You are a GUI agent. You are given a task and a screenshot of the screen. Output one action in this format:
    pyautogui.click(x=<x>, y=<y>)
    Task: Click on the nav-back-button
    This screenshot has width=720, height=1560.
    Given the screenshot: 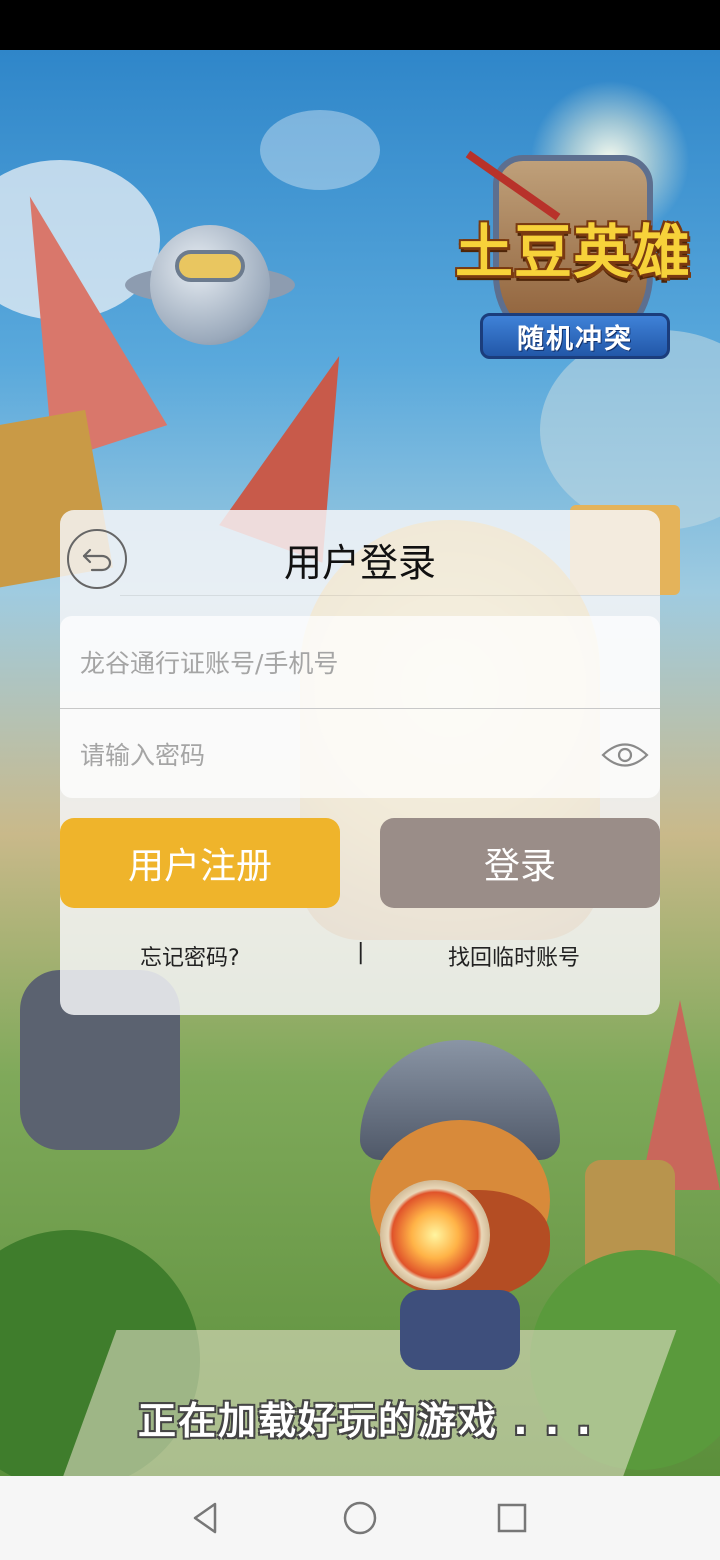 What is the action you would take?
    pyautogui.click(x=206, y=1518)
    